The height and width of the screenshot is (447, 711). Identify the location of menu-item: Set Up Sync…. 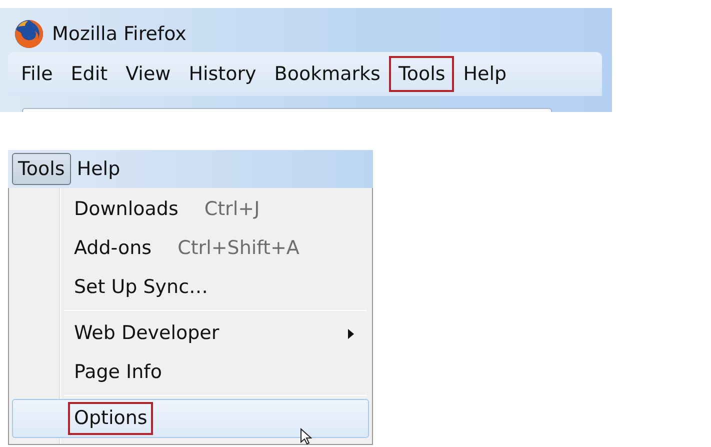
(190, 287).